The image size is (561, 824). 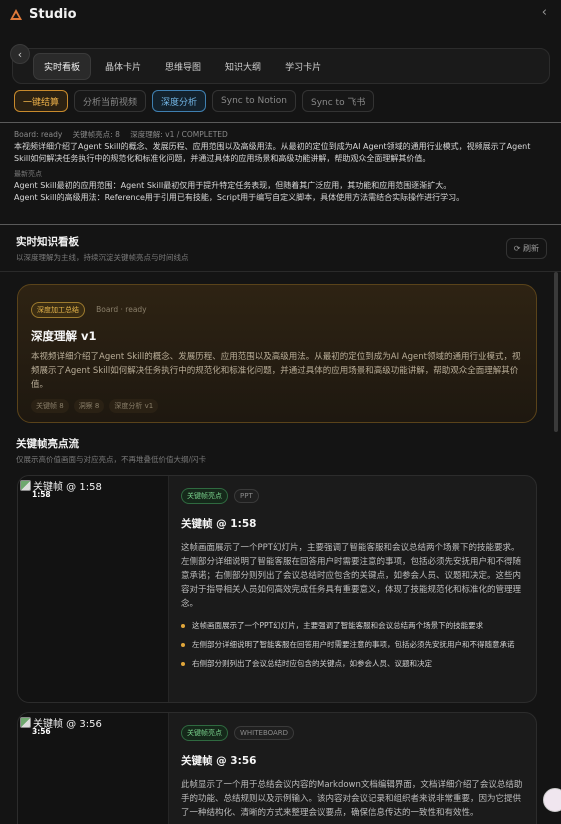 I want to click on collapse-panel-button: ‹, so click(x=544, y=12).